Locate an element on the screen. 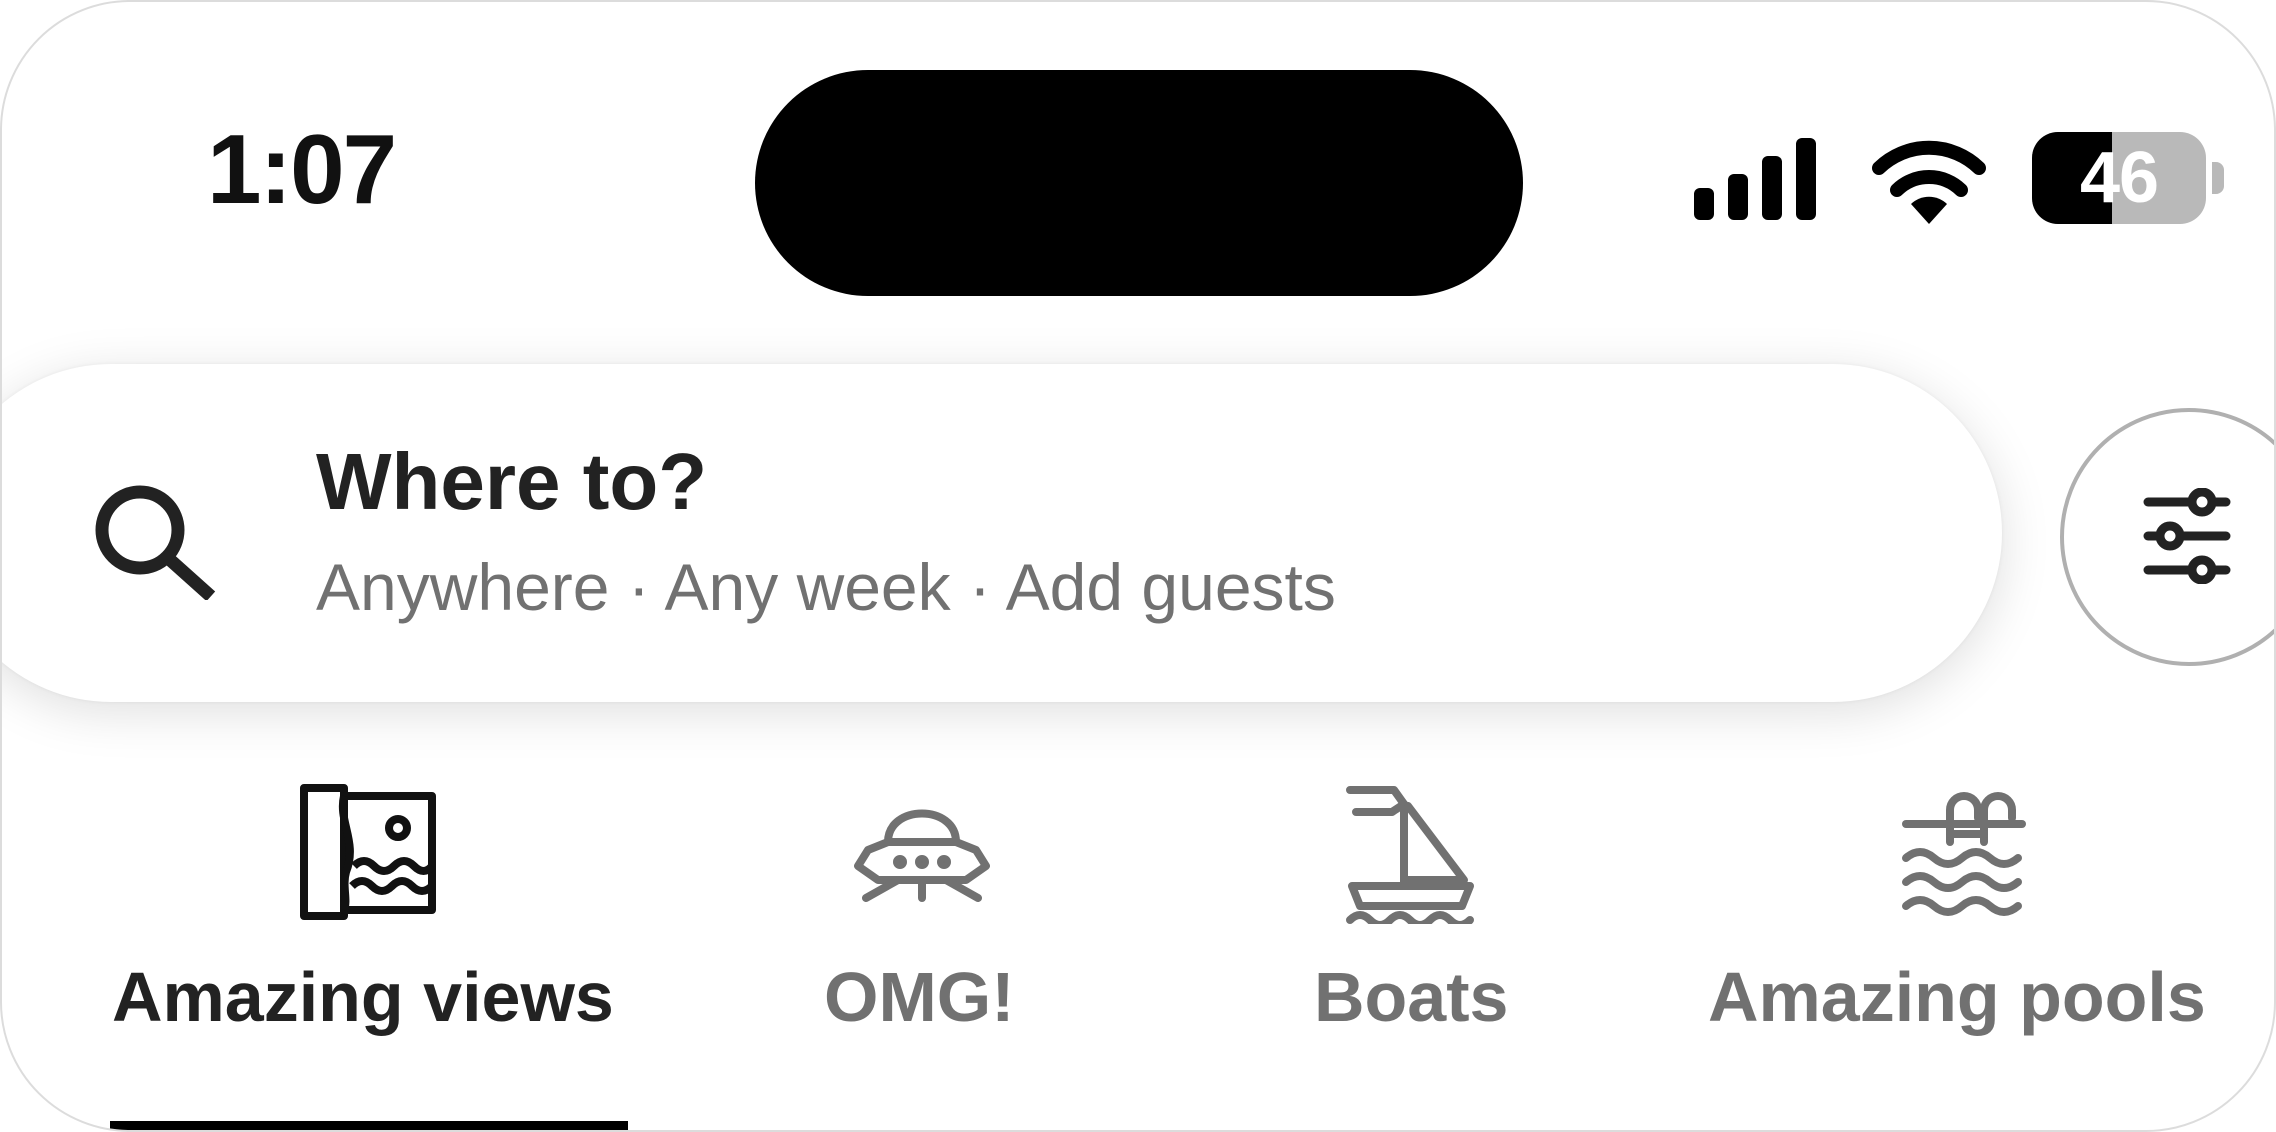 This screenshot has width=2276, height=1132. selected-category-indicator is located at coordinates (369, 1125).